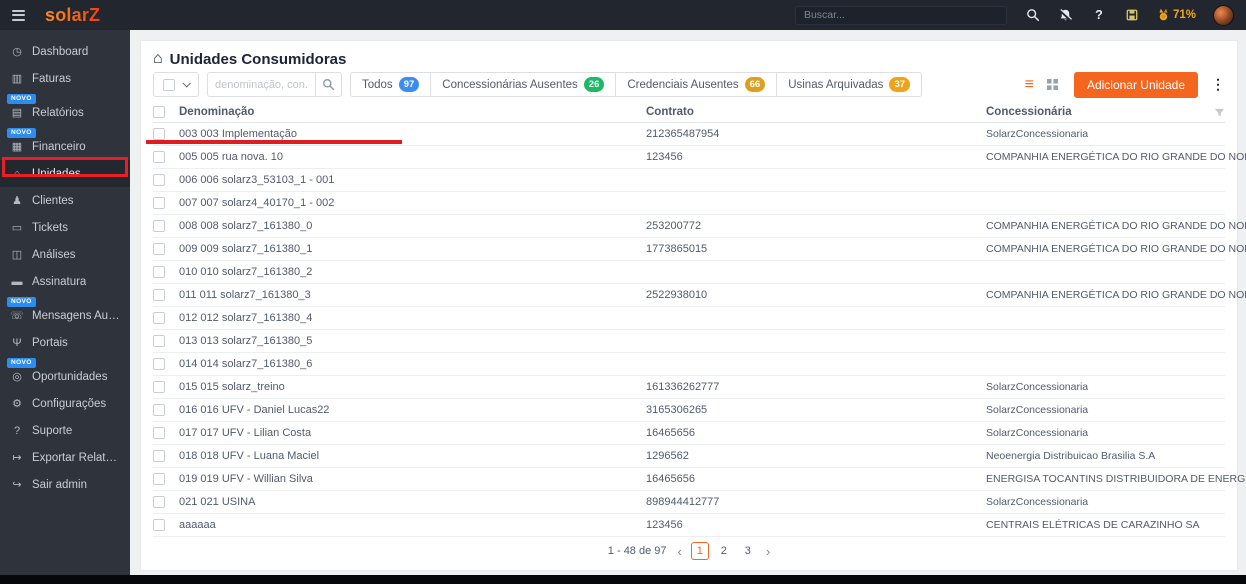  What do you see at coordinates (748, 551) in the screenshot?
I see `pagination-page: 3` at bounding box center [748, 551].